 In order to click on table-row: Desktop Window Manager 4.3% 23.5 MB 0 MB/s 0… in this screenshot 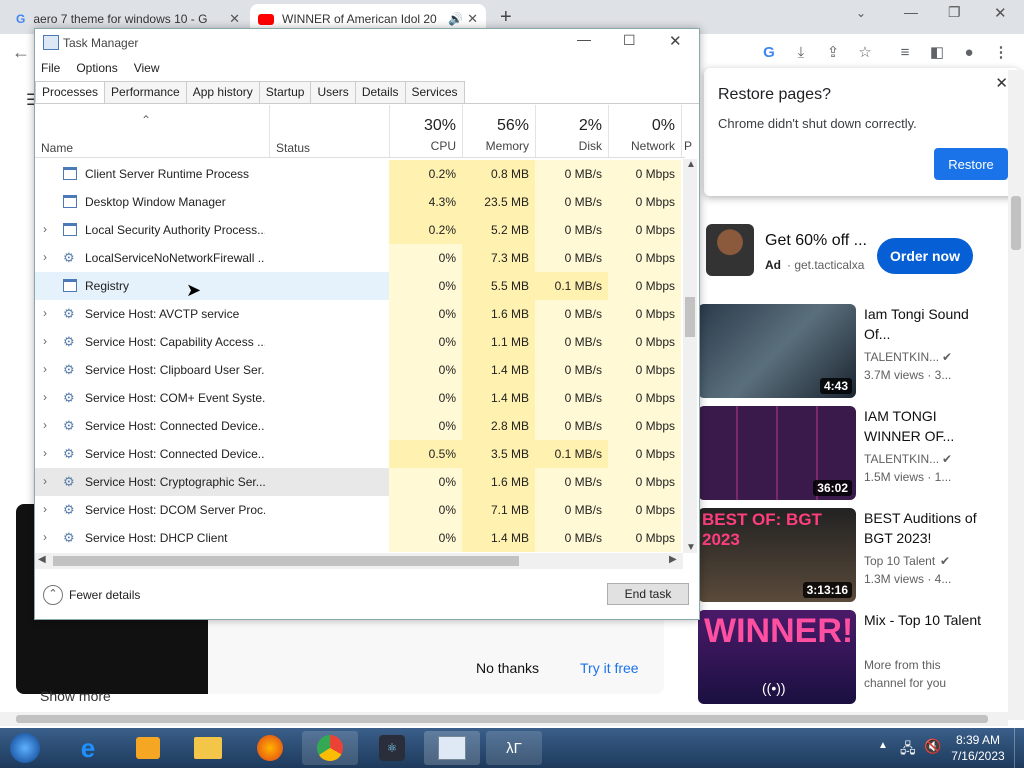, I will do `click(358, 202)`.